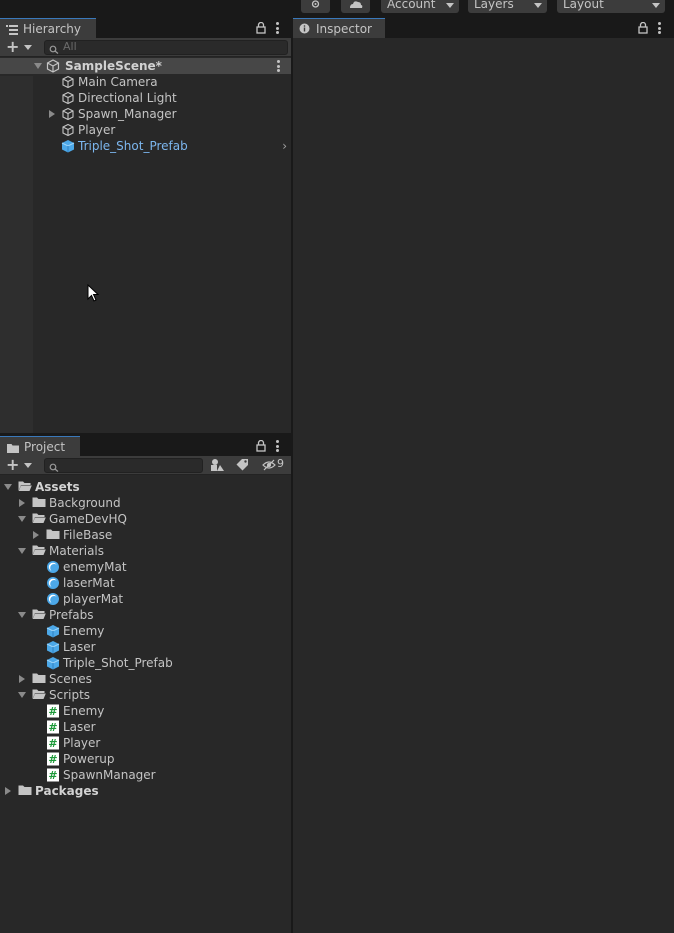 The image size is (674, 933). Describe the element at coordinates (54, 50) in the screenshot. I see `search-icon` at that location.